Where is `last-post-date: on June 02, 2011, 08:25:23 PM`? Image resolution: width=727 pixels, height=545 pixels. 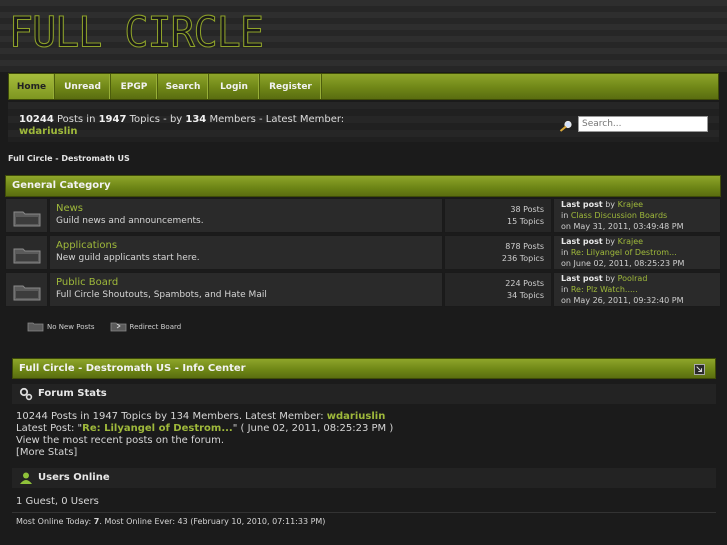 last-post-date: on June 02, 2011, 08:25:23 PM is located at coordinates (623, 263).